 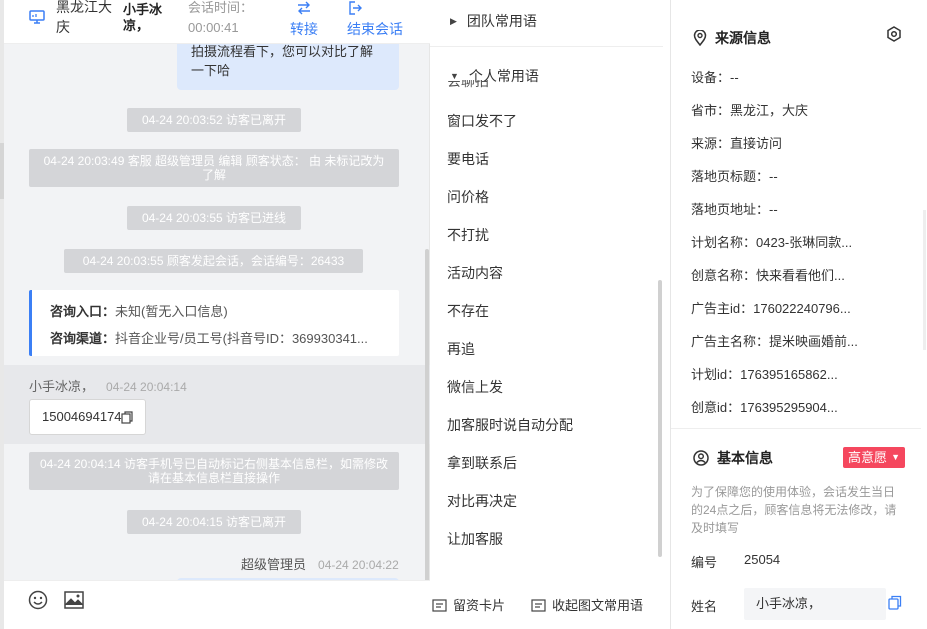 I want to click on transfer-icon, so click(x=304, y=8).